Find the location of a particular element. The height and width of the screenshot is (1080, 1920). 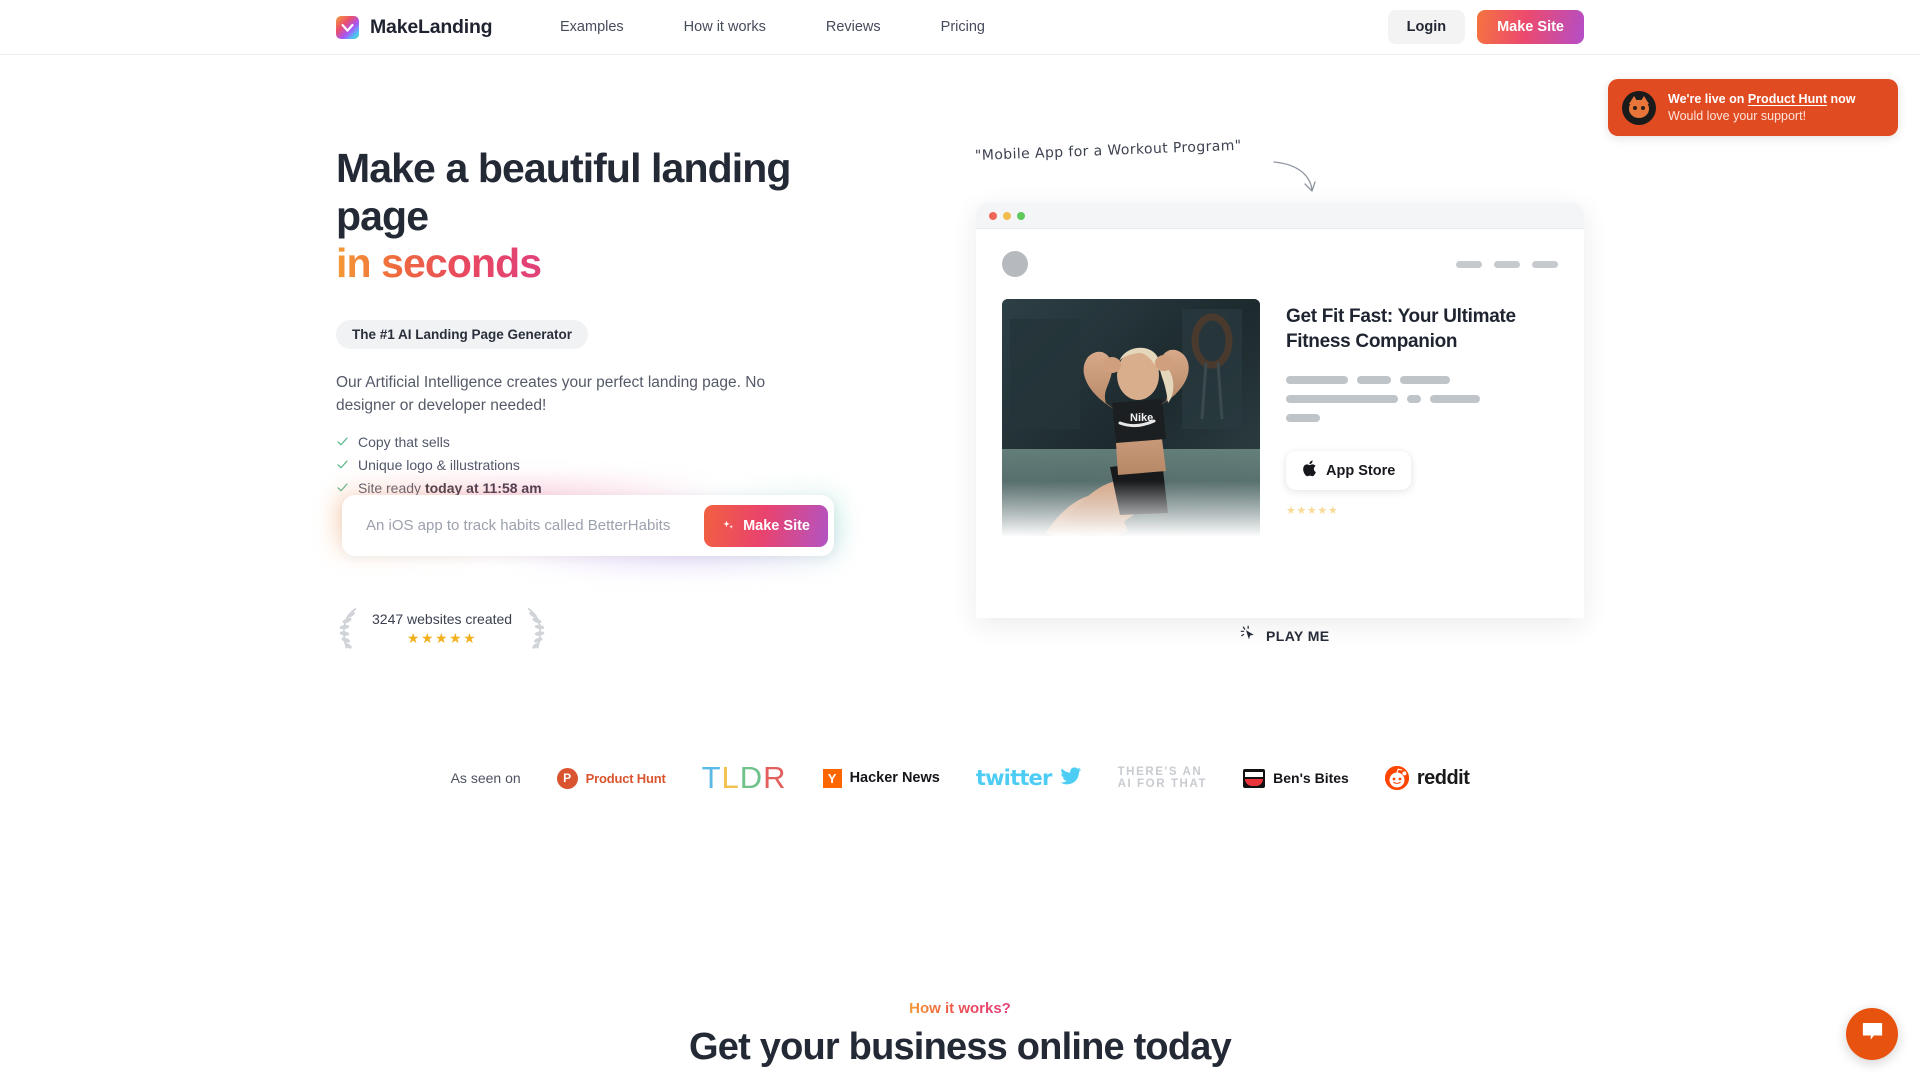

preview-fade-overlay is located at coordinates (1280, 516).